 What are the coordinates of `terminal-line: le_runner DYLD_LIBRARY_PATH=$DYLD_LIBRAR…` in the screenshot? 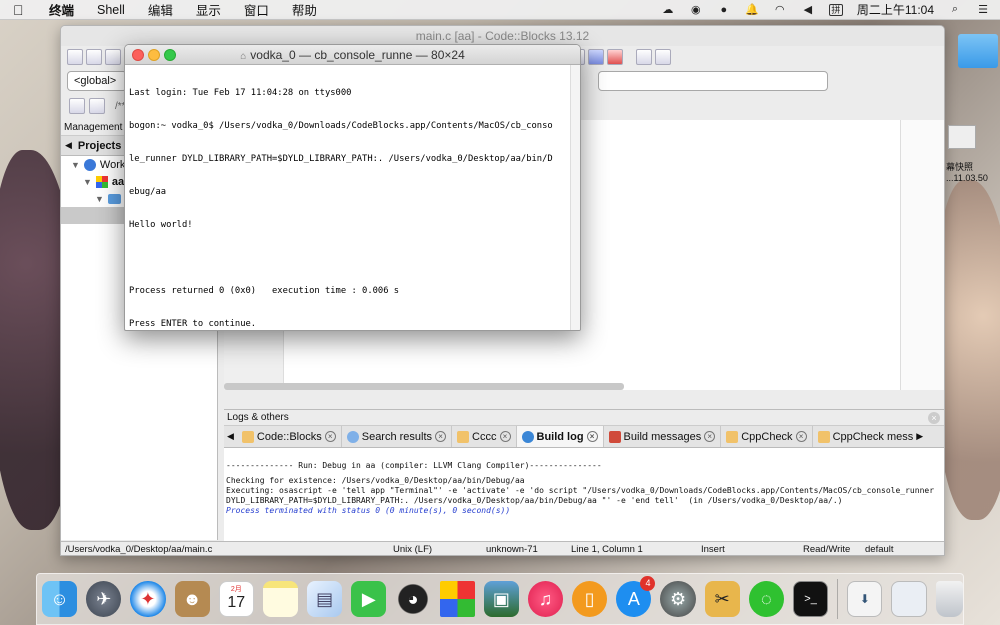 It's located at (341, 159).